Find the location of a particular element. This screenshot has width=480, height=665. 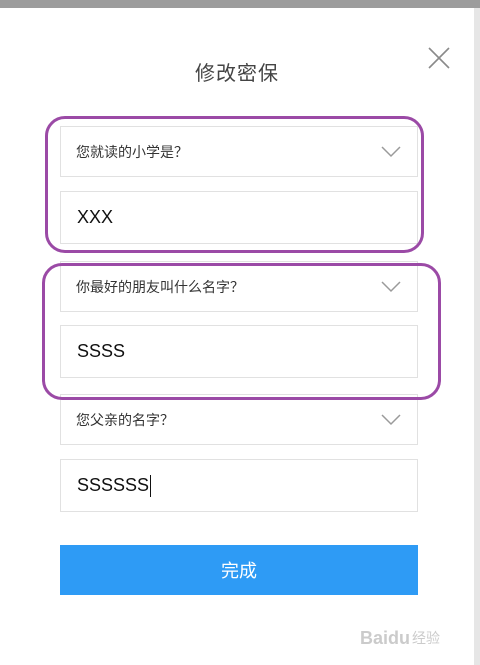

watermark-suffix: 经验 is located at coordinates (426, 638).